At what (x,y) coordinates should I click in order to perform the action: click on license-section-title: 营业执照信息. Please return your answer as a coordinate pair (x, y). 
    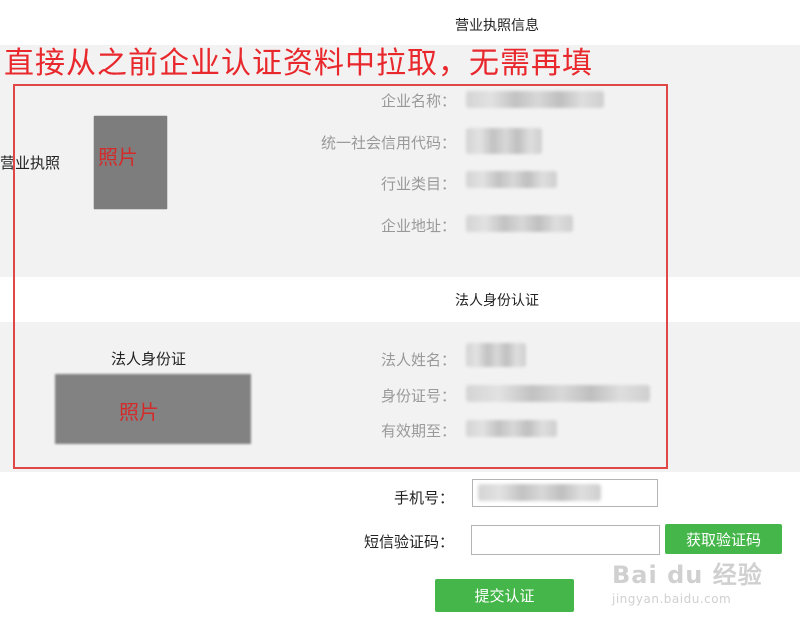
    Looking at the image, I should click on (497, 26).